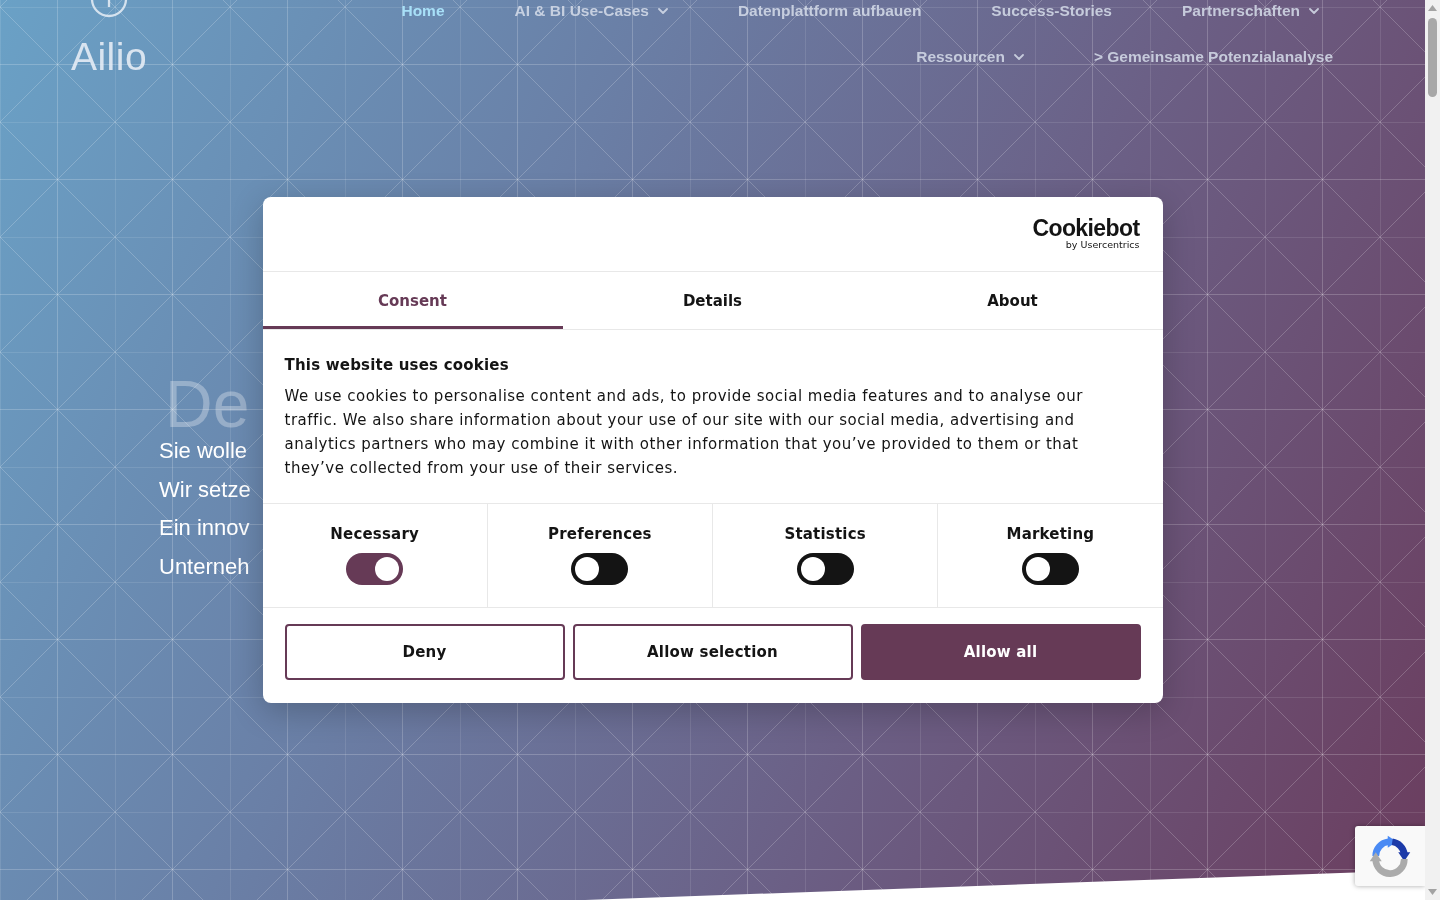 This screenshot has width=1440, height=900. Describe the element at coordinates (712, 652) in the screenshot. I see `outline-button: Allow selection` at that location.